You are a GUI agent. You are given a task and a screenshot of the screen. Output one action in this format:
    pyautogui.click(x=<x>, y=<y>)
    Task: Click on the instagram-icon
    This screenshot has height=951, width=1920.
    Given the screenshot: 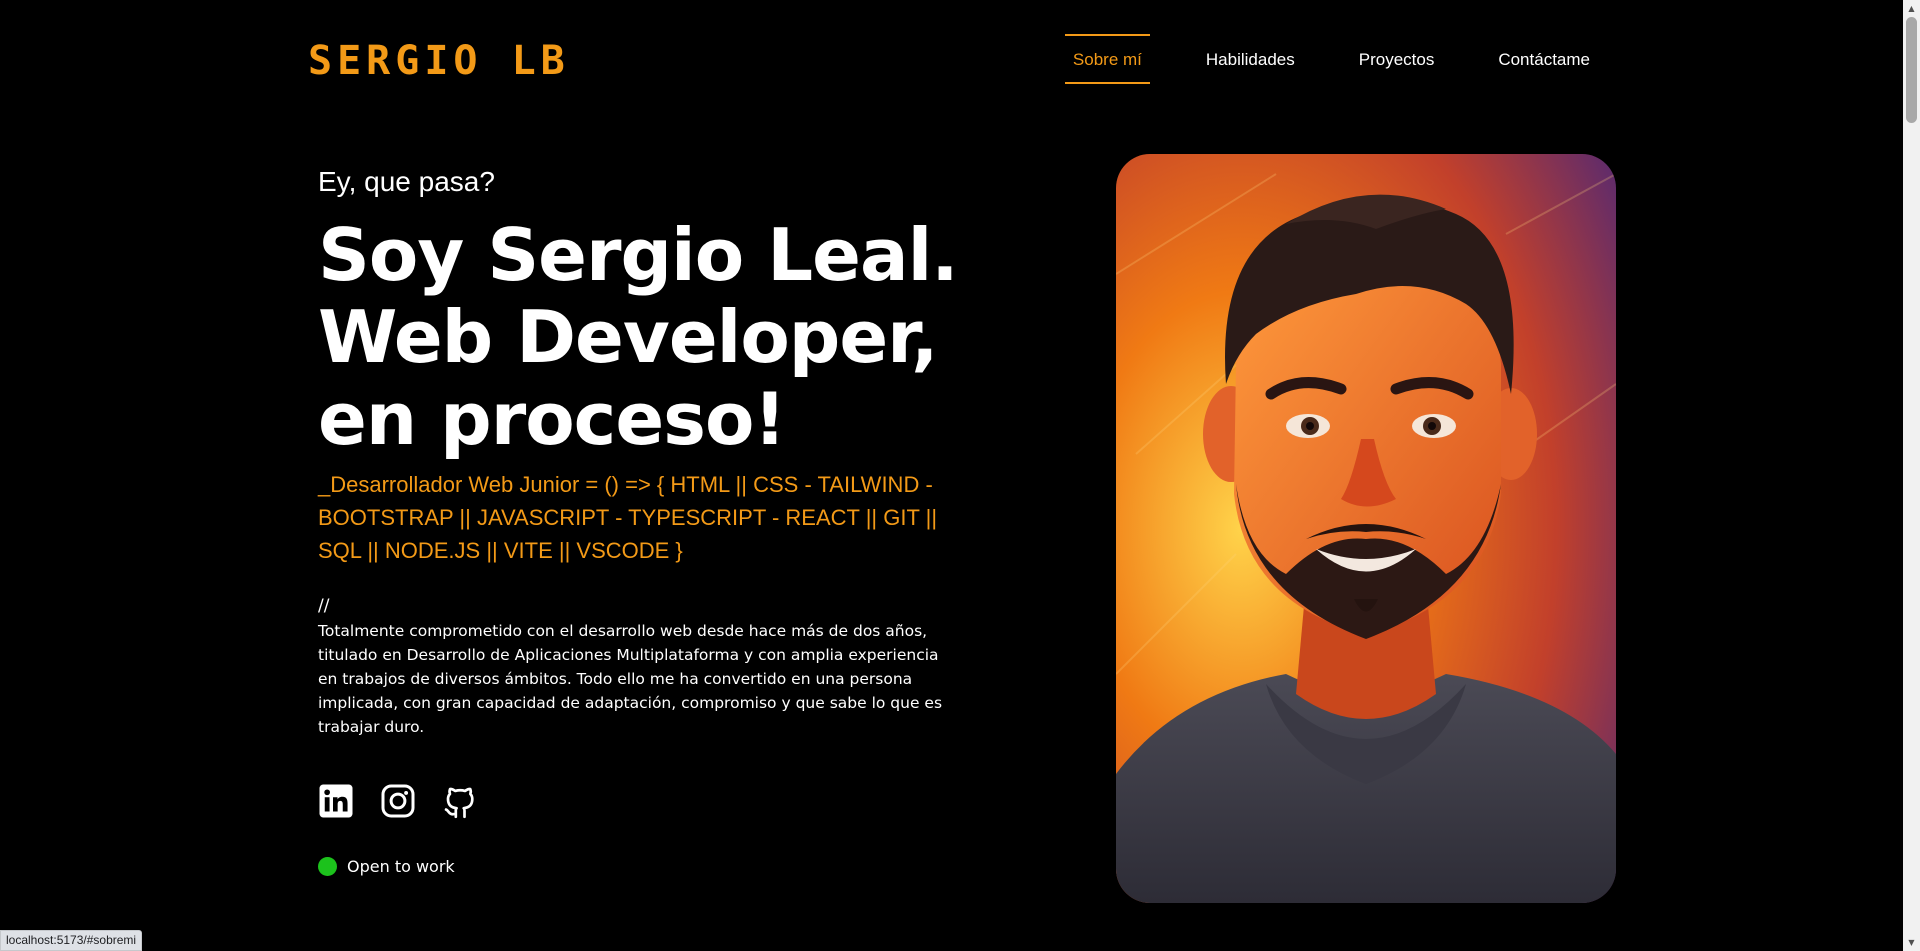 What is the action you would take?
    pyautogui.click(x=398, y=801)
    